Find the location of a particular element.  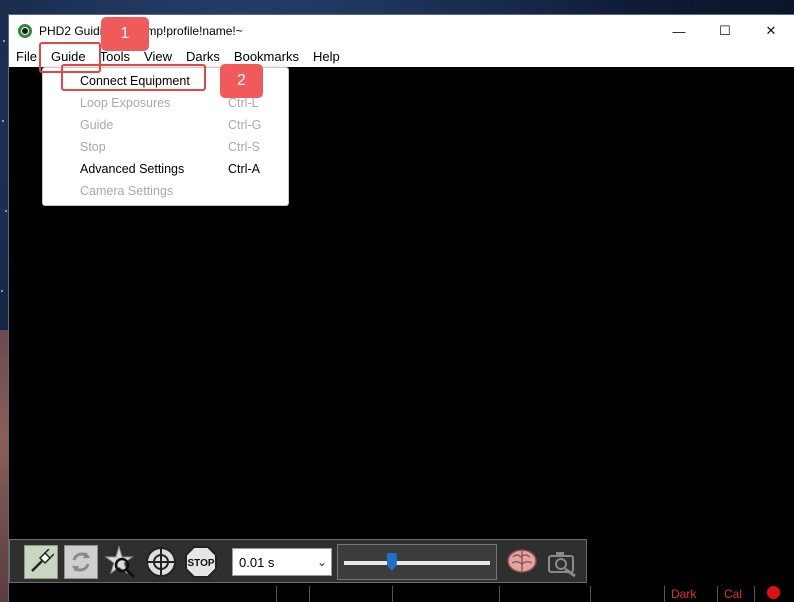

calibration-status: Cal is located at coordinates (733, 594).